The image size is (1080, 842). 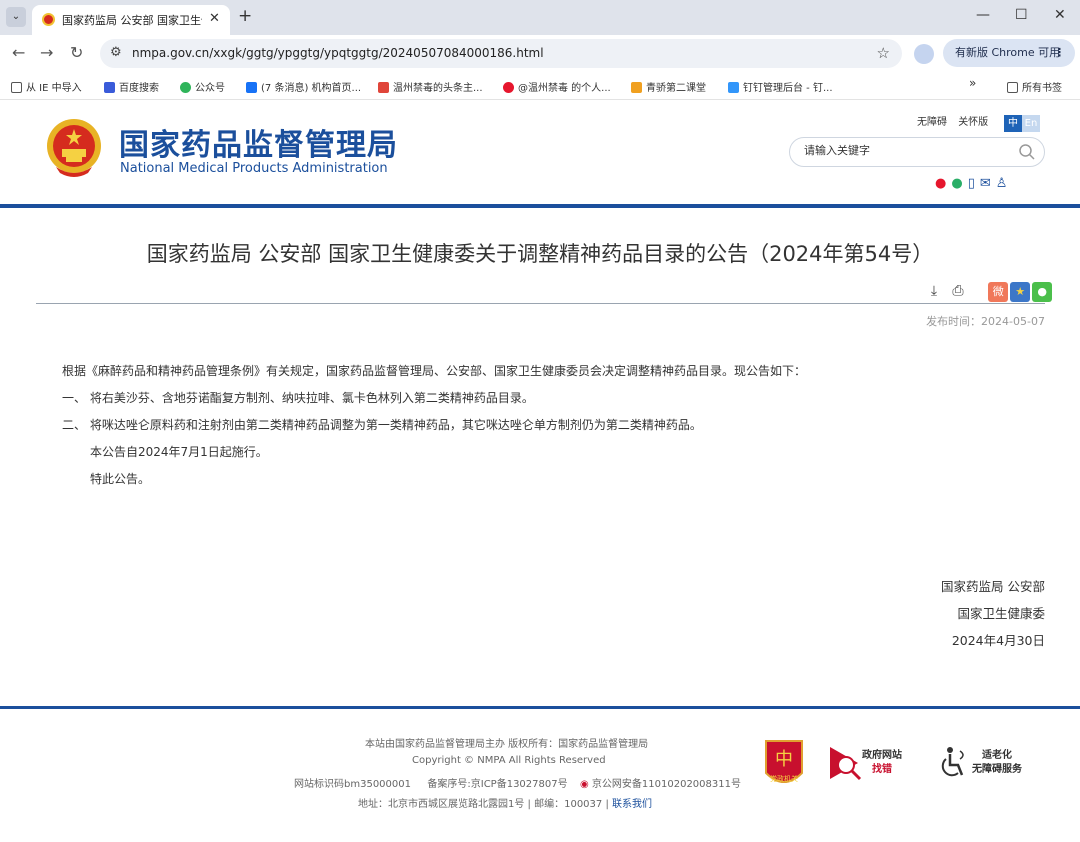 What do you see at coordinates (1020, 292) in the screenshot?
I see `share-qzone-icon: ★` at bounding box center [1020, 292].